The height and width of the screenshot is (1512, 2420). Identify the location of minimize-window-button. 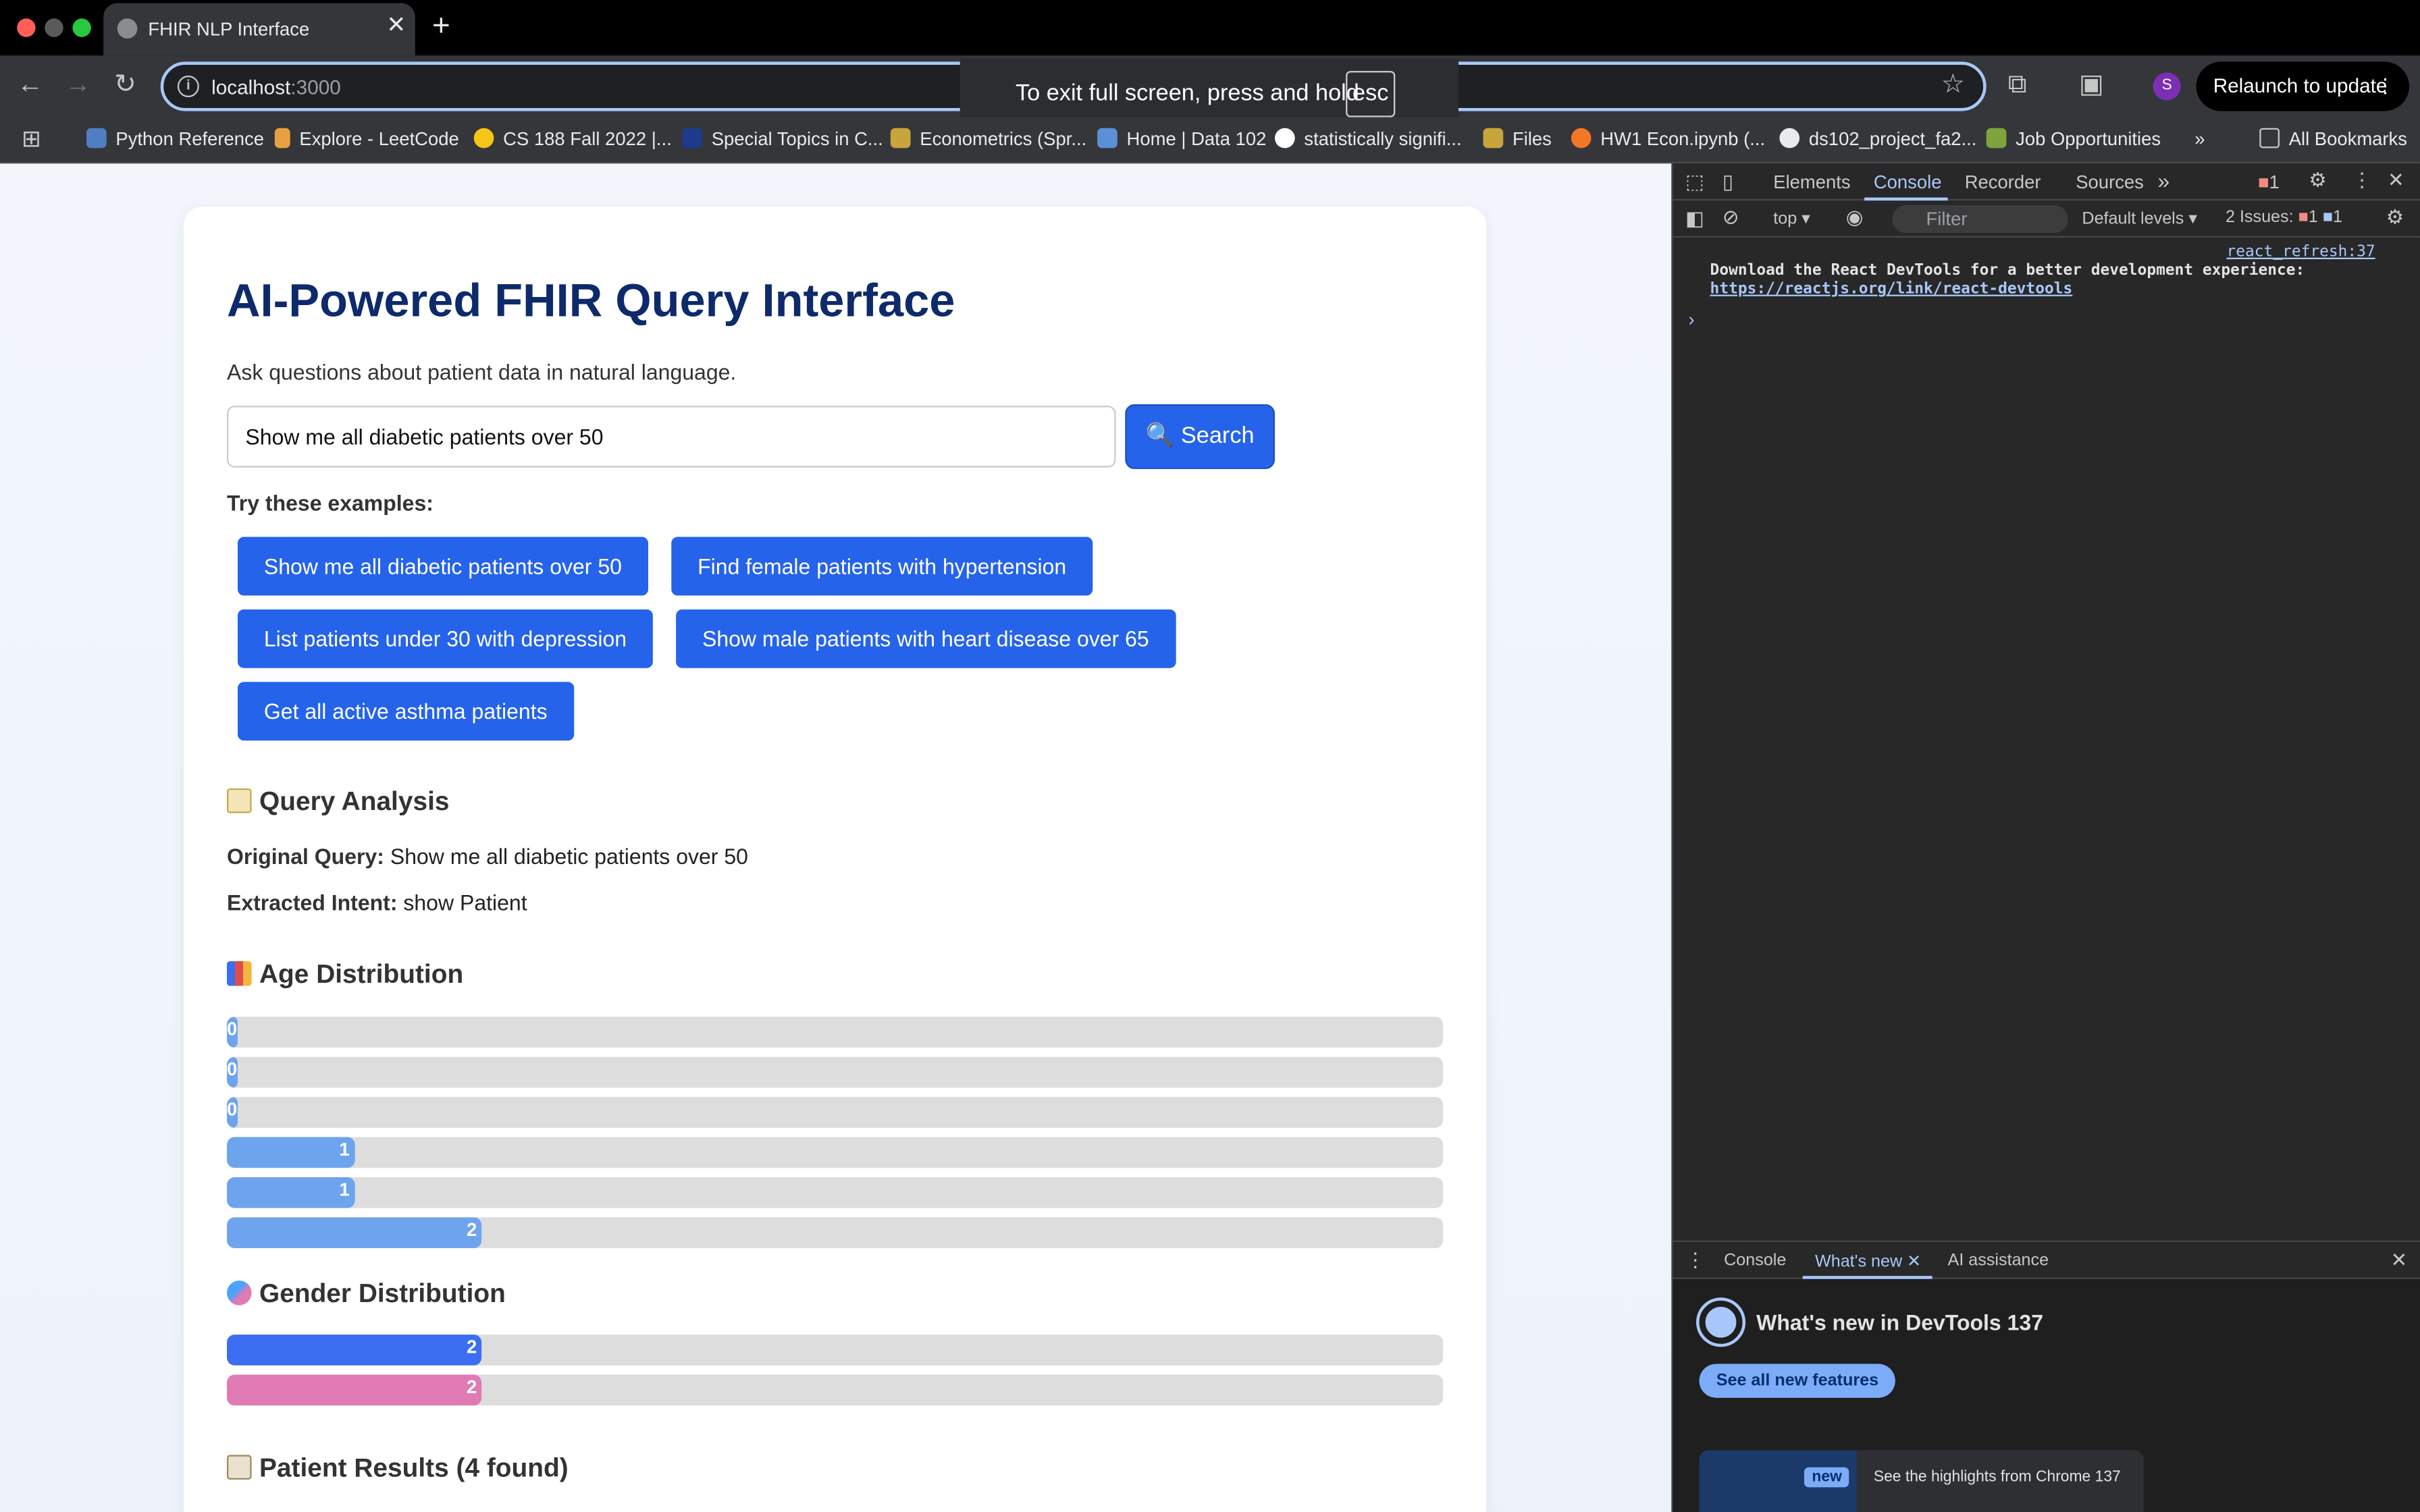
(54, 27).